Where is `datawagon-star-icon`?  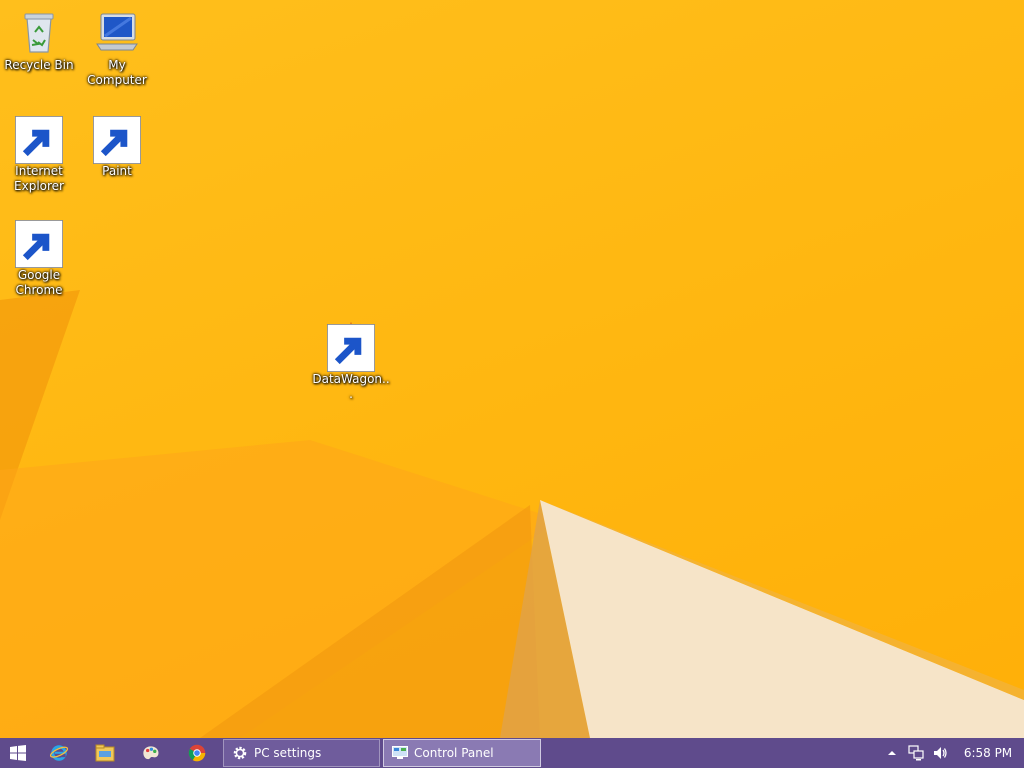
datawagon-star-icon is located at coordinates (351, 347).